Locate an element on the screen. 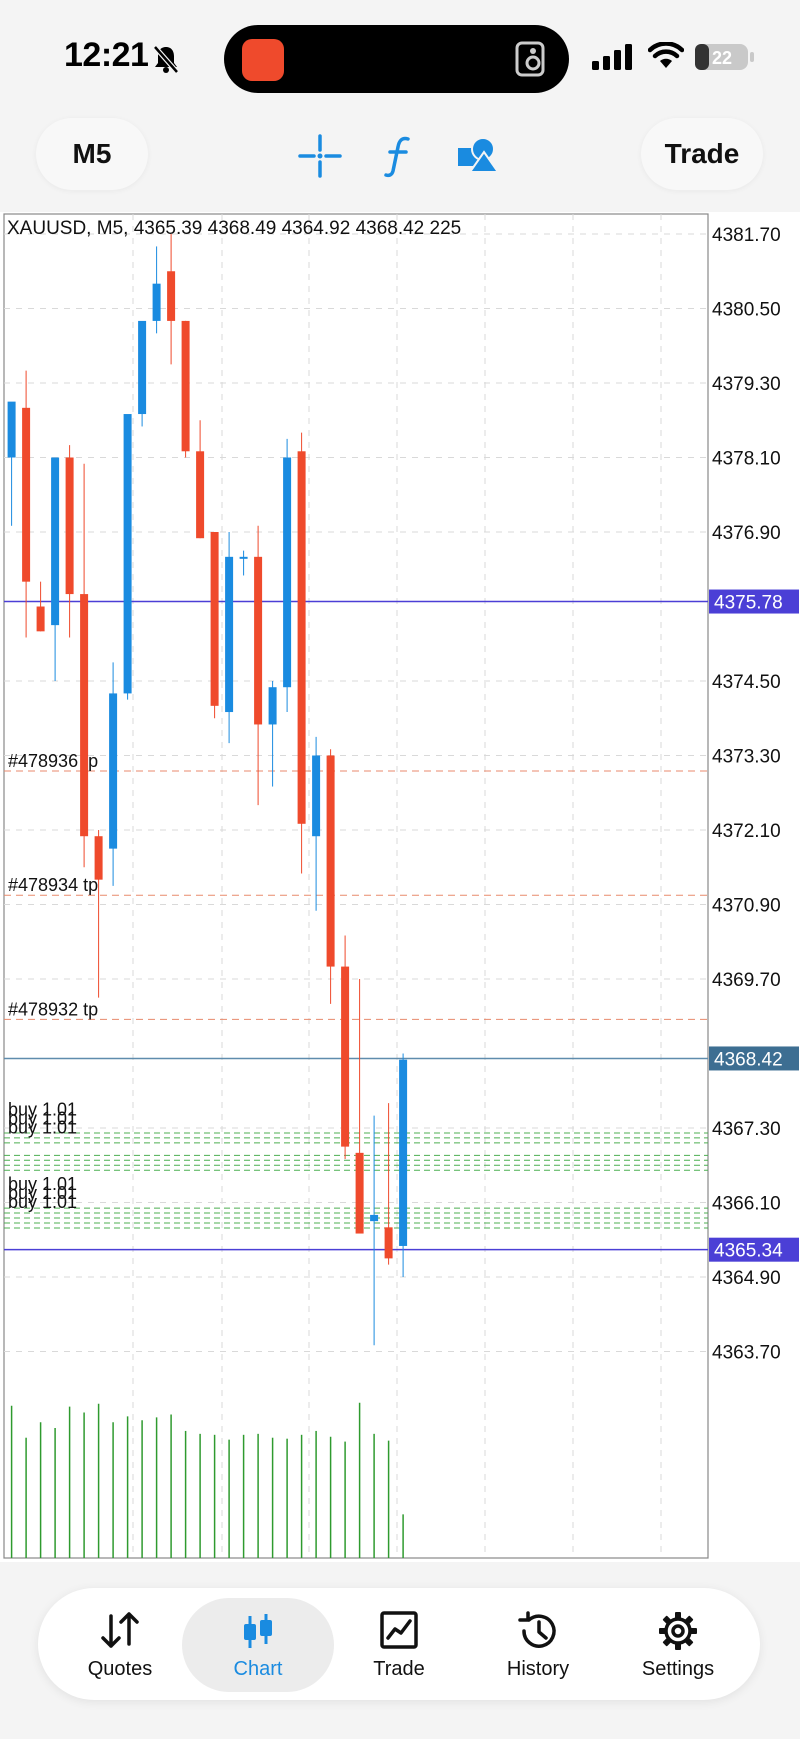 Image resolution: width=800 pixels, height=1739 pixels. chart-candles-icon is located at coordinates (258, 1631).